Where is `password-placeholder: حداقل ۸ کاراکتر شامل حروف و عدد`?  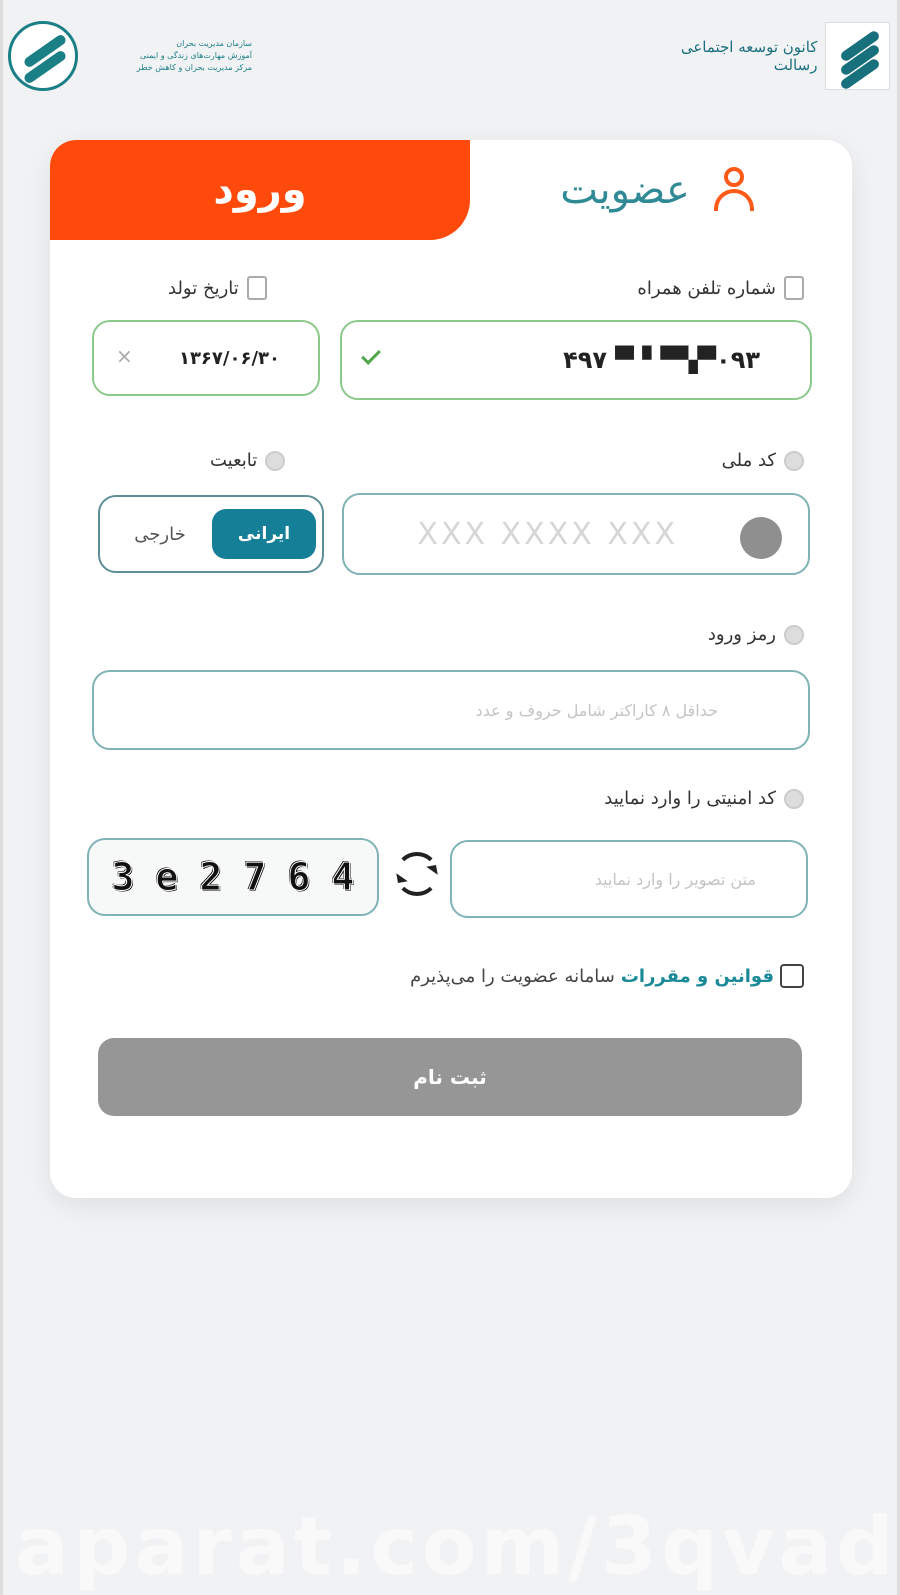 password-placeholder: حداقل ۸ کاراکتر شامل حروف و عدد is located at coordinates (596, 710).